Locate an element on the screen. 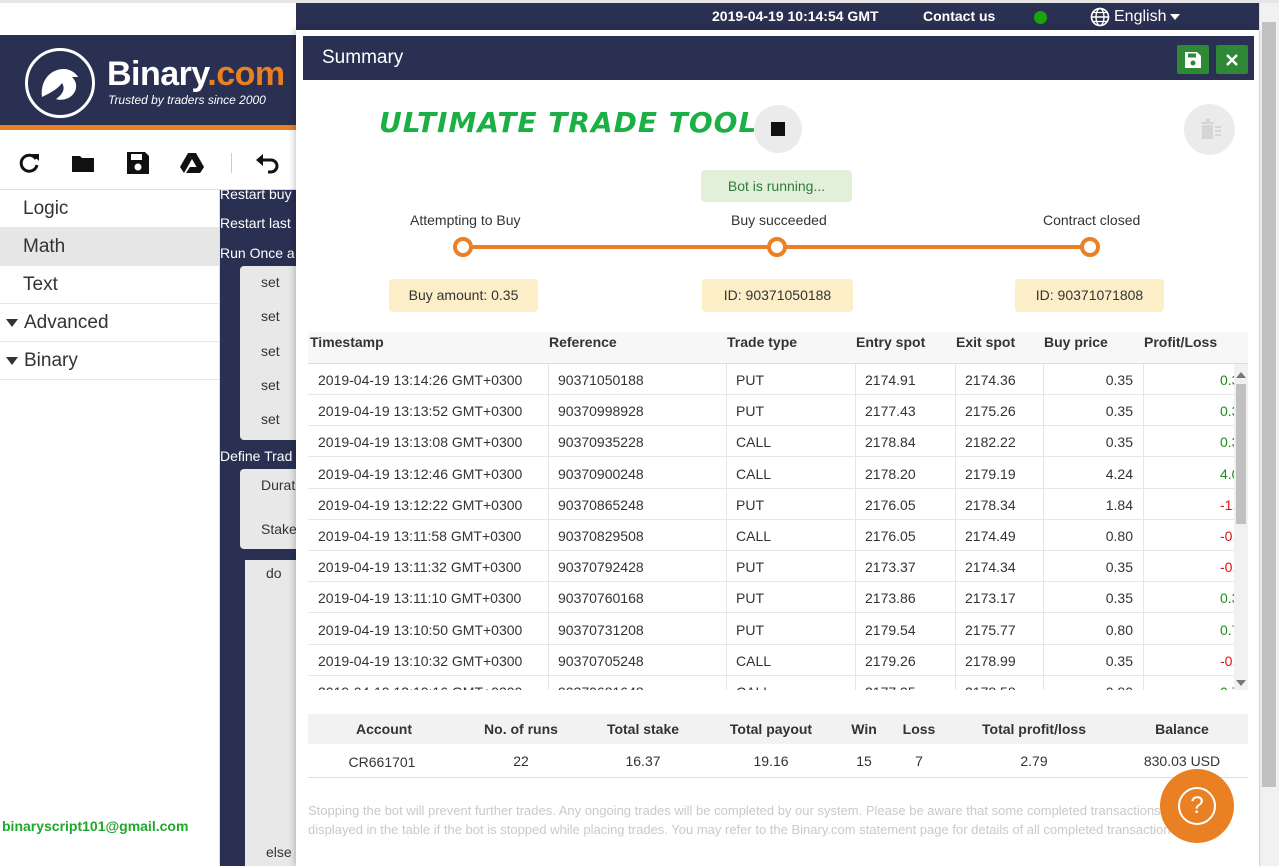  table-cell: 2019-04-19 13:11:10 GMT+0300 is located at coordinates (420, 598).